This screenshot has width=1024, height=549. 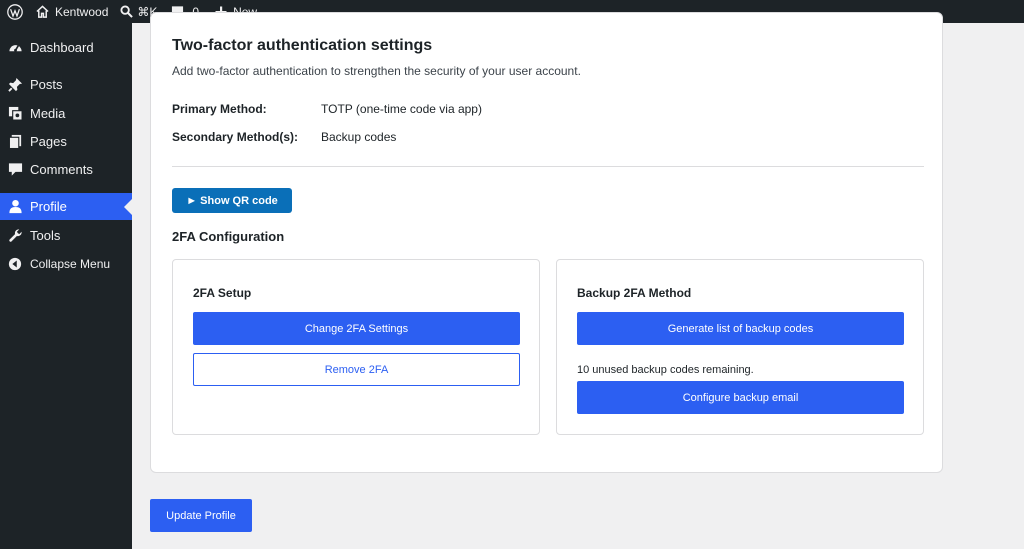 What do you see at coordinates (15, 170) in the screenshot?
I see `comment-icon` at bounding box center [15, 170].